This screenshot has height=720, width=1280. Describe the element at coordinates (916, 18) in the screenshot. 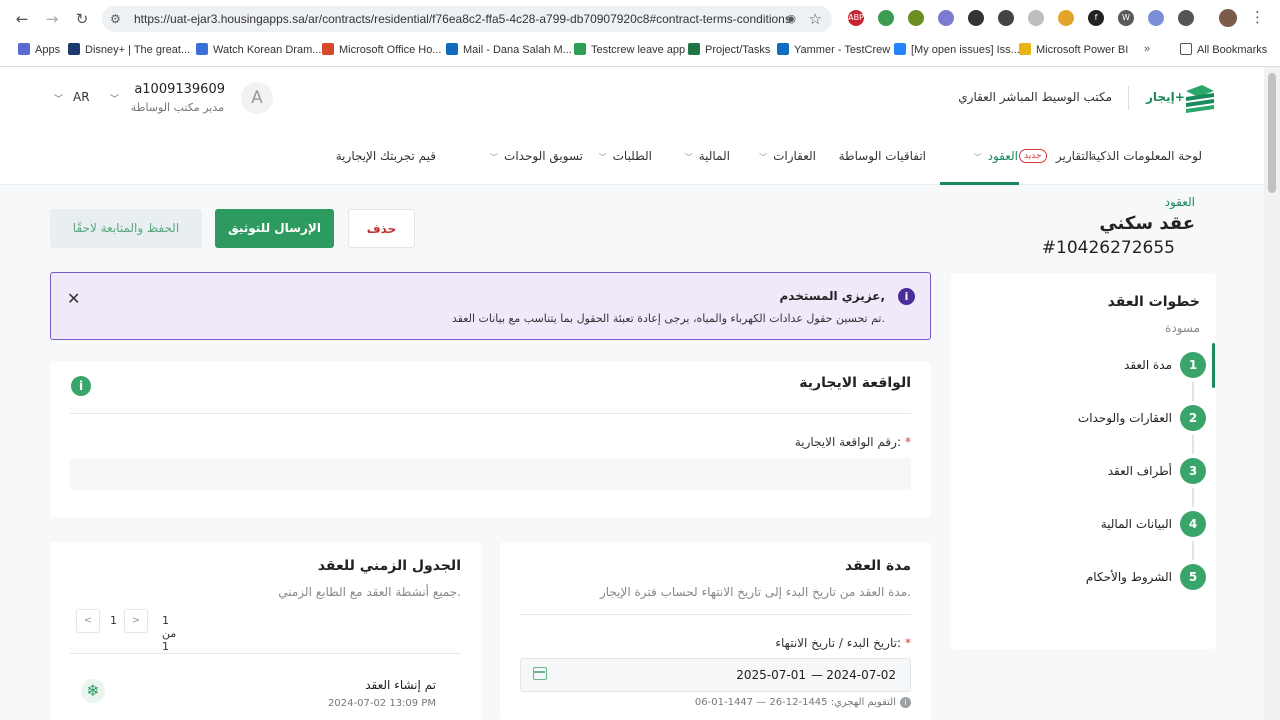

I see `puzzle-ext-icon` at that location.